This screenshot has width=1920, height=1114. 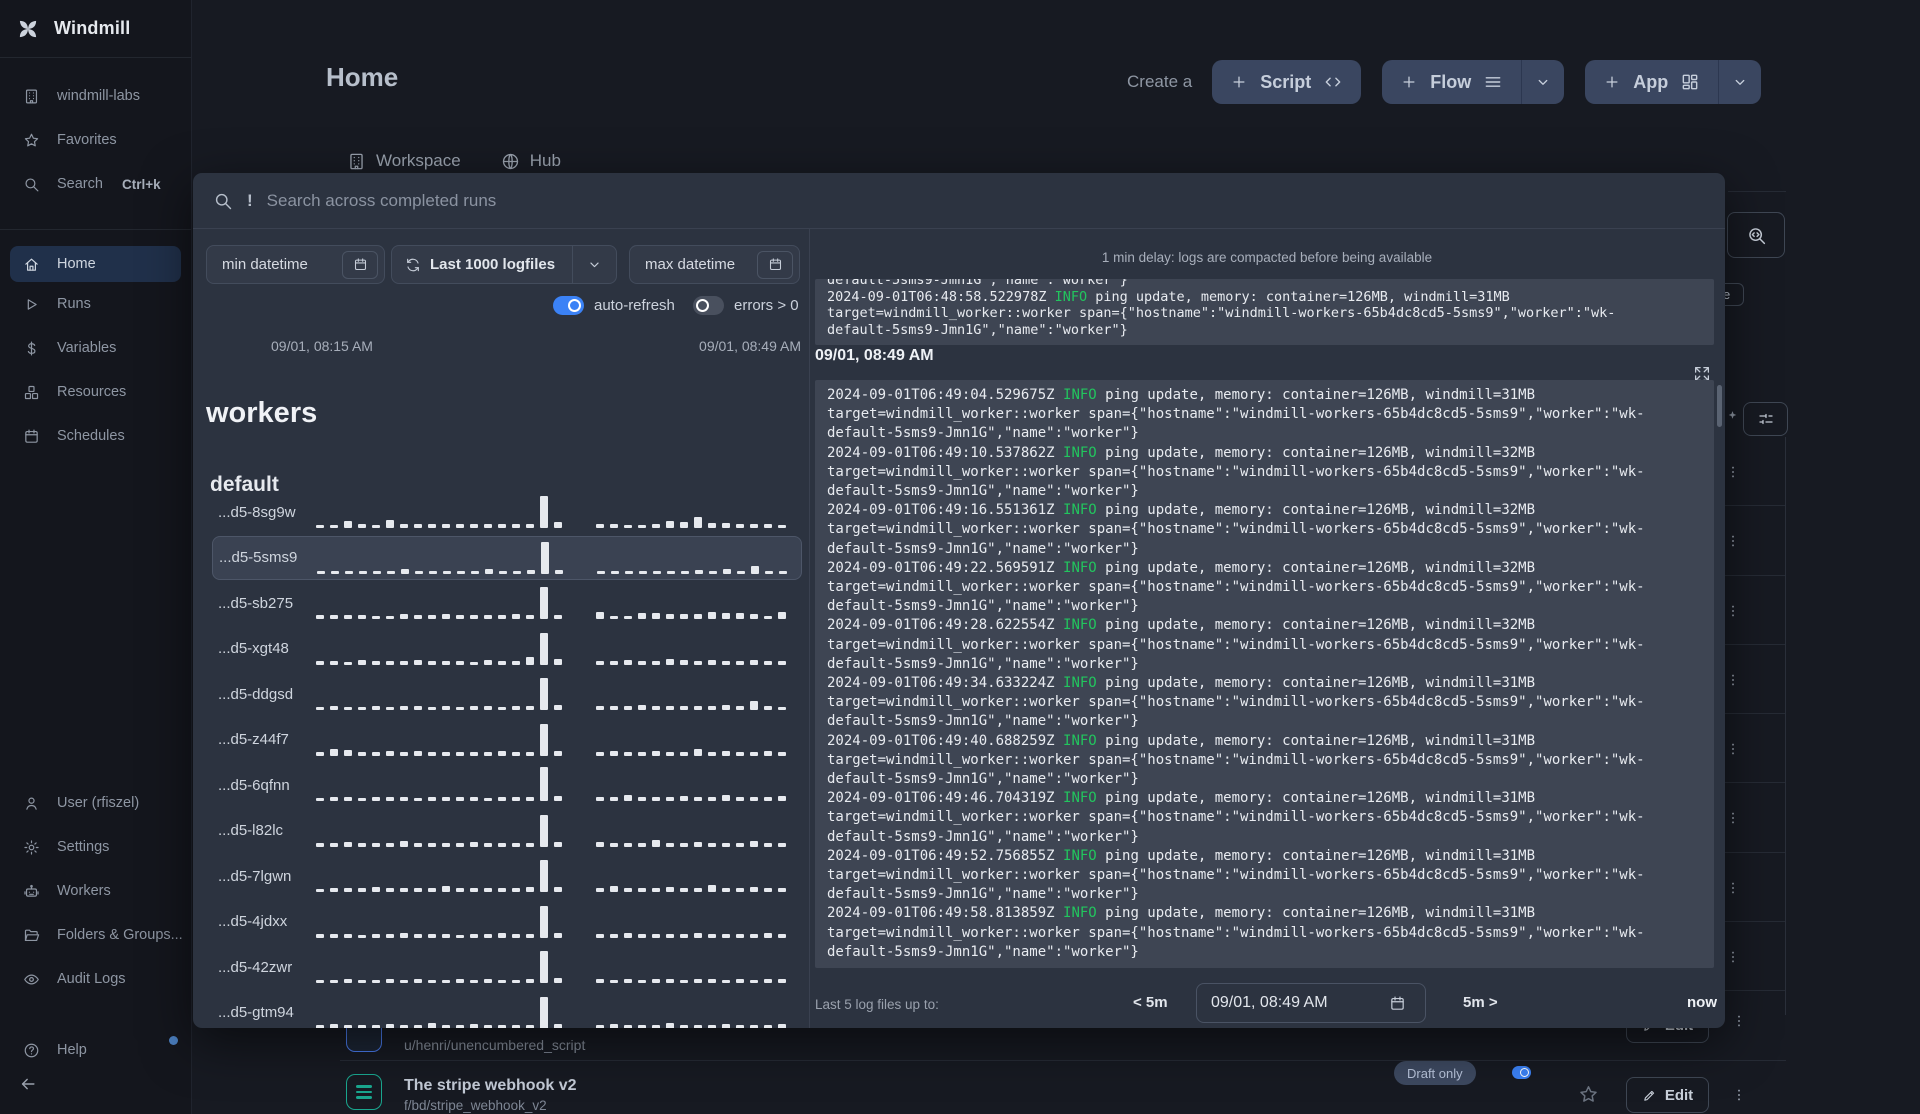 What do you see at coordinates (1588, 1094) in the screenshot?
I see `favorite-star-button` at bounding box center [1588, 1094].